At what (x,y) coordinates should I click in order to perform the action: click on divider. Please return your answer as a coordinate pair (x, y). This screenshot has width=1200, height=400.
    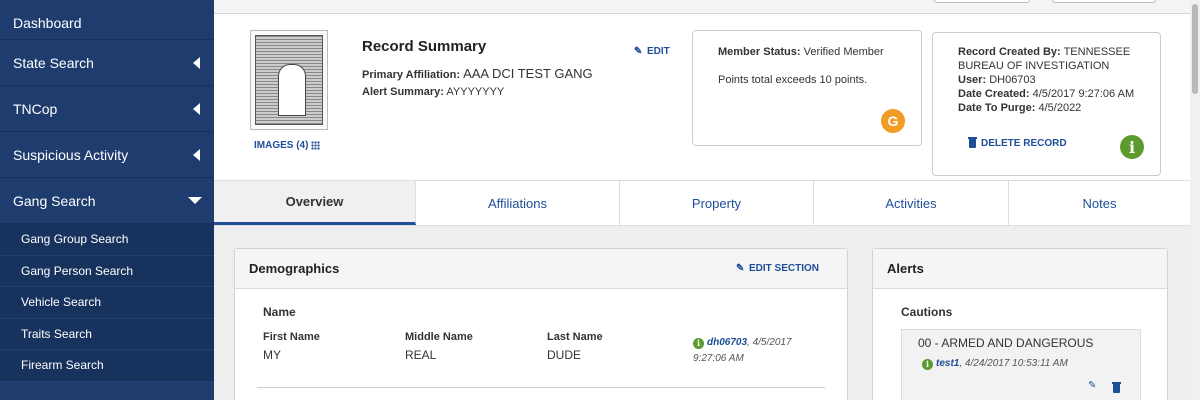
    Looking at the image, I should click on (541, 387).